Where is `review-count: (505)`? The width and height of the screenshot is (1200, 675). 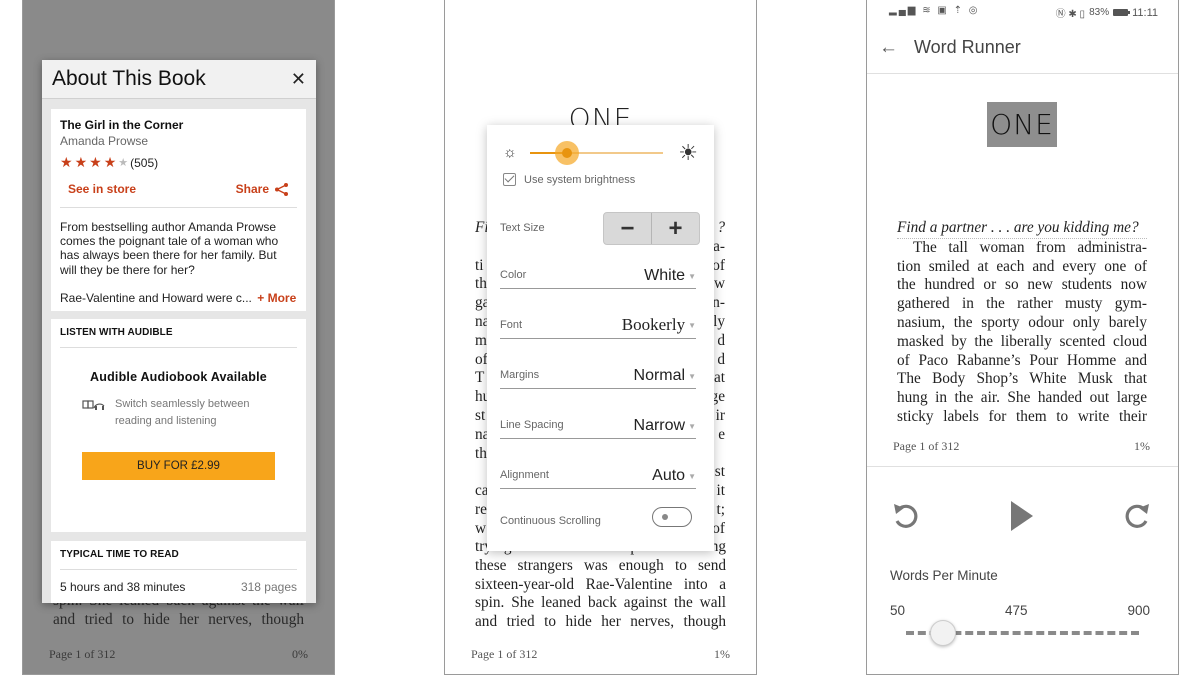
review-count: (505) is located at coordinates (144, 162).